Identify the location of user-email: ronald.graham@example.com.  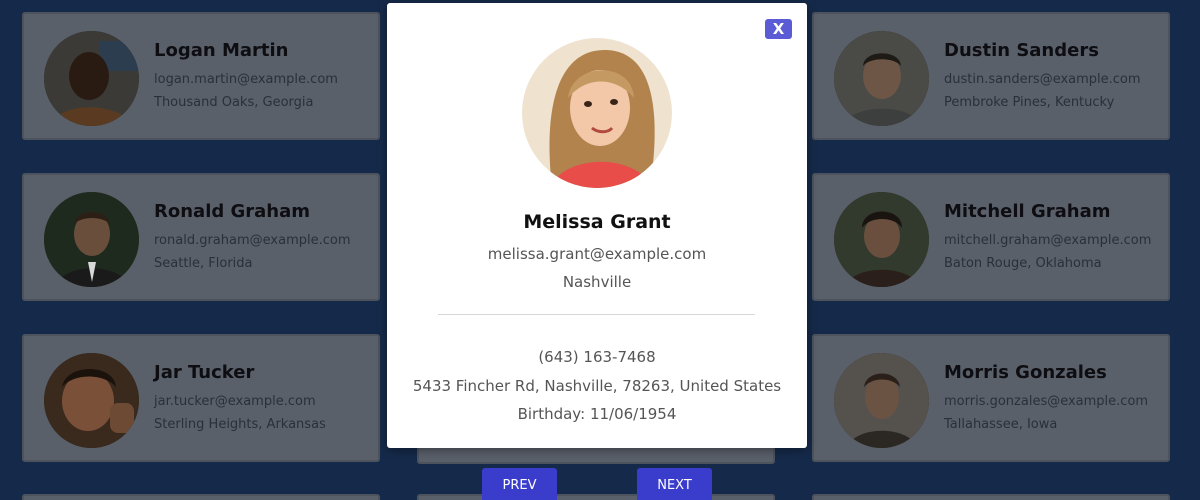
(252, 240).